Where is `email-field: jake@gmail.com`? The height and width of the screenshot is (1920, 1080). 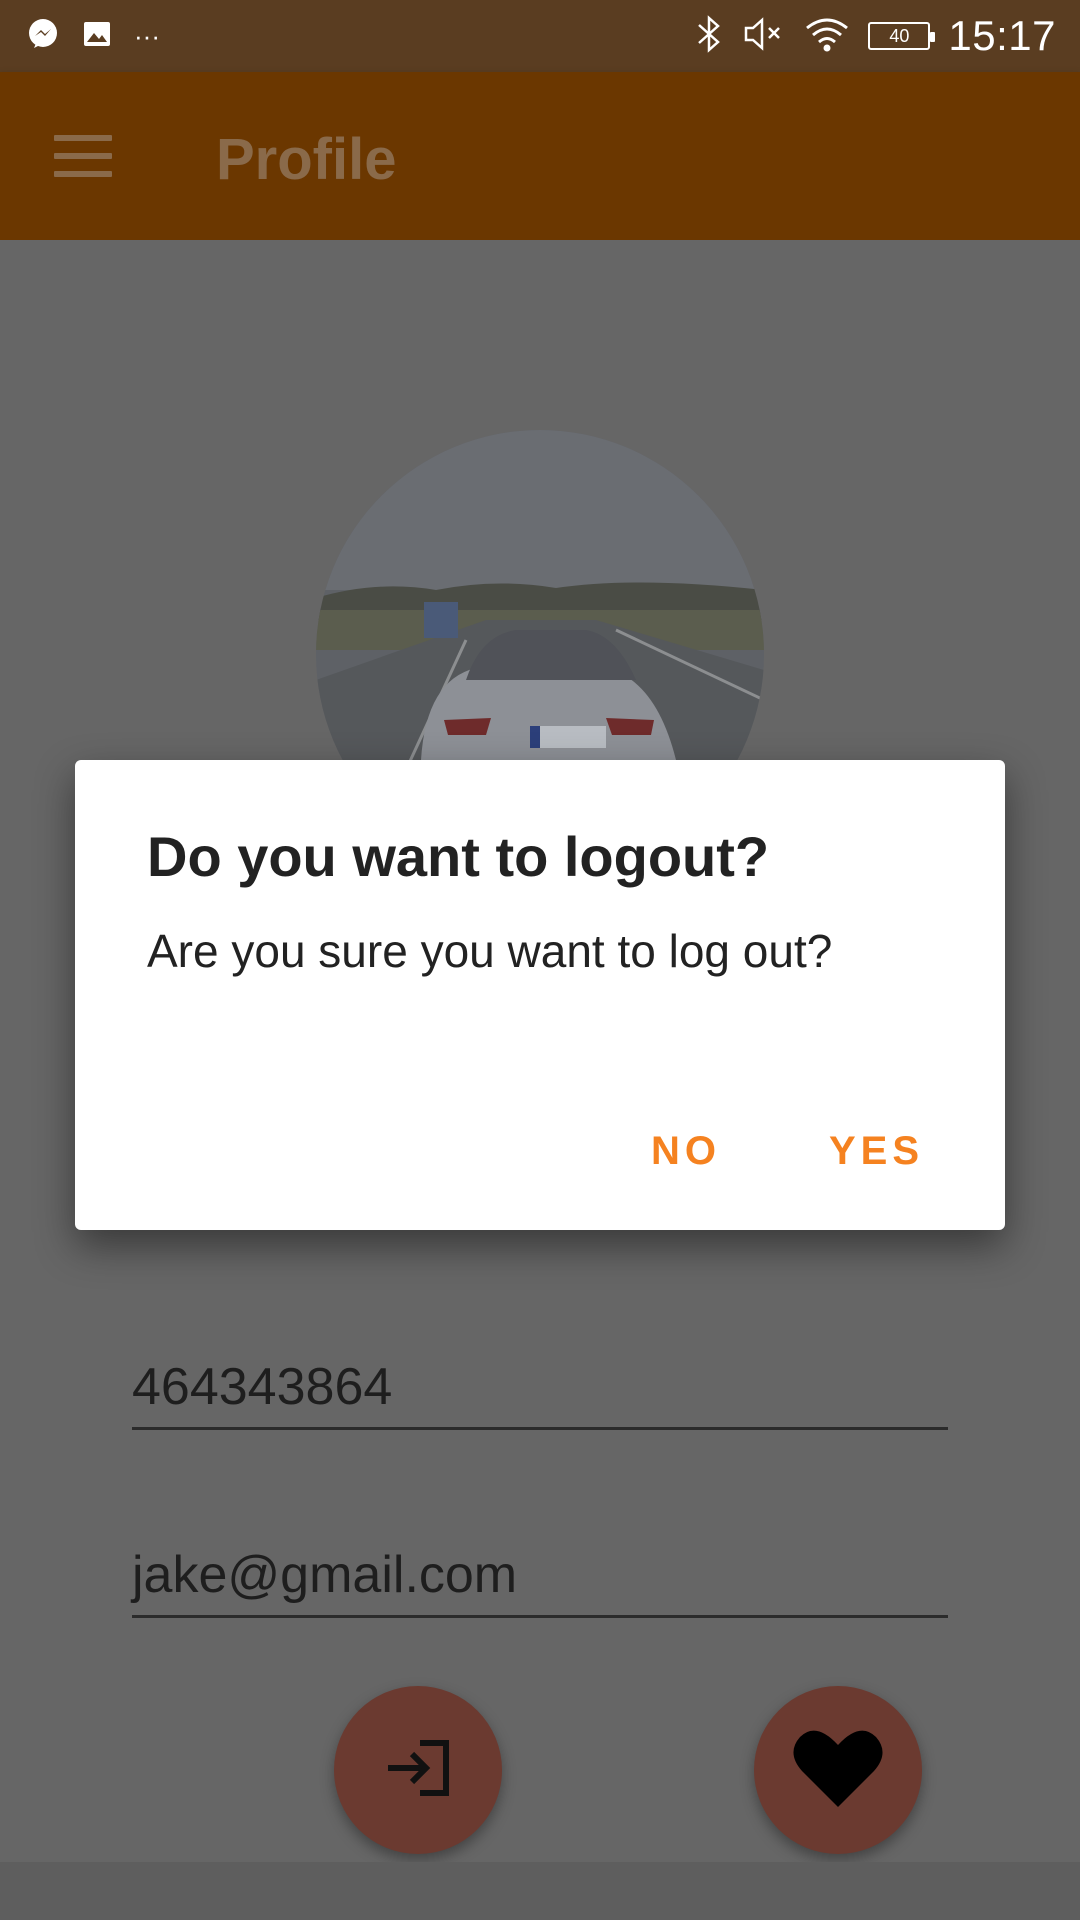 email-field: jake@gmail.com is located at coordinates (540, 1573).